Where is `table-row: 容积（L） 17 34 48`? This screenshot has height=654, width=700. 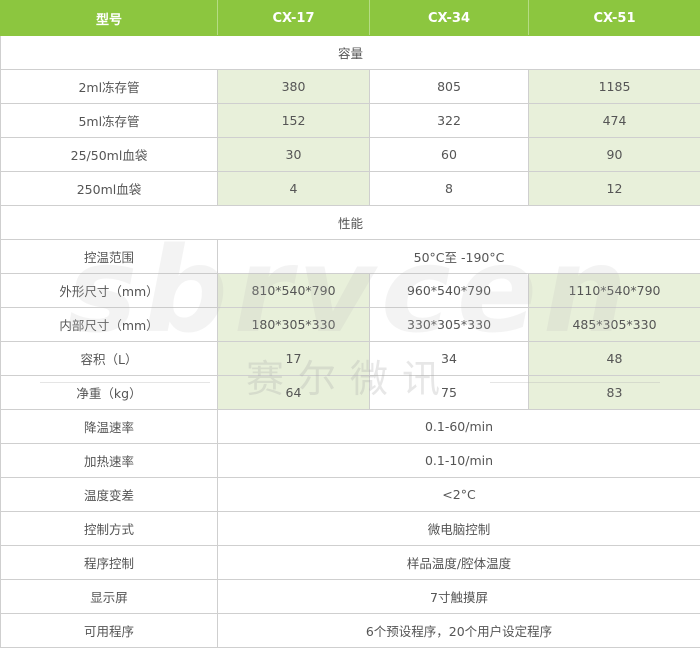 table-row: 容积（L） 17 34 48 is located at coordinates (350, 358).